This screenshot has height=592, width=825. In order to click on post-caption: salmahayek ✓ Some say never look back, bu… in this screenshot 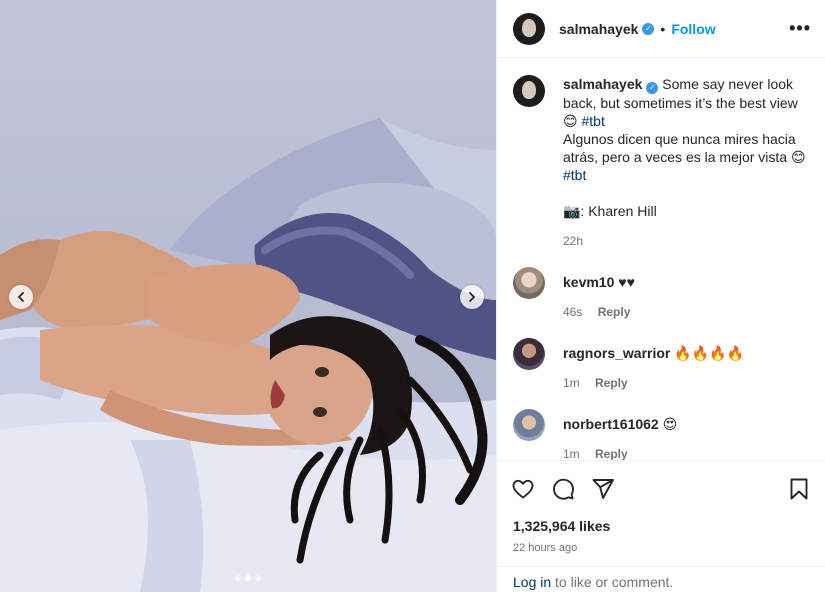, I will do `click(661, 162)`.